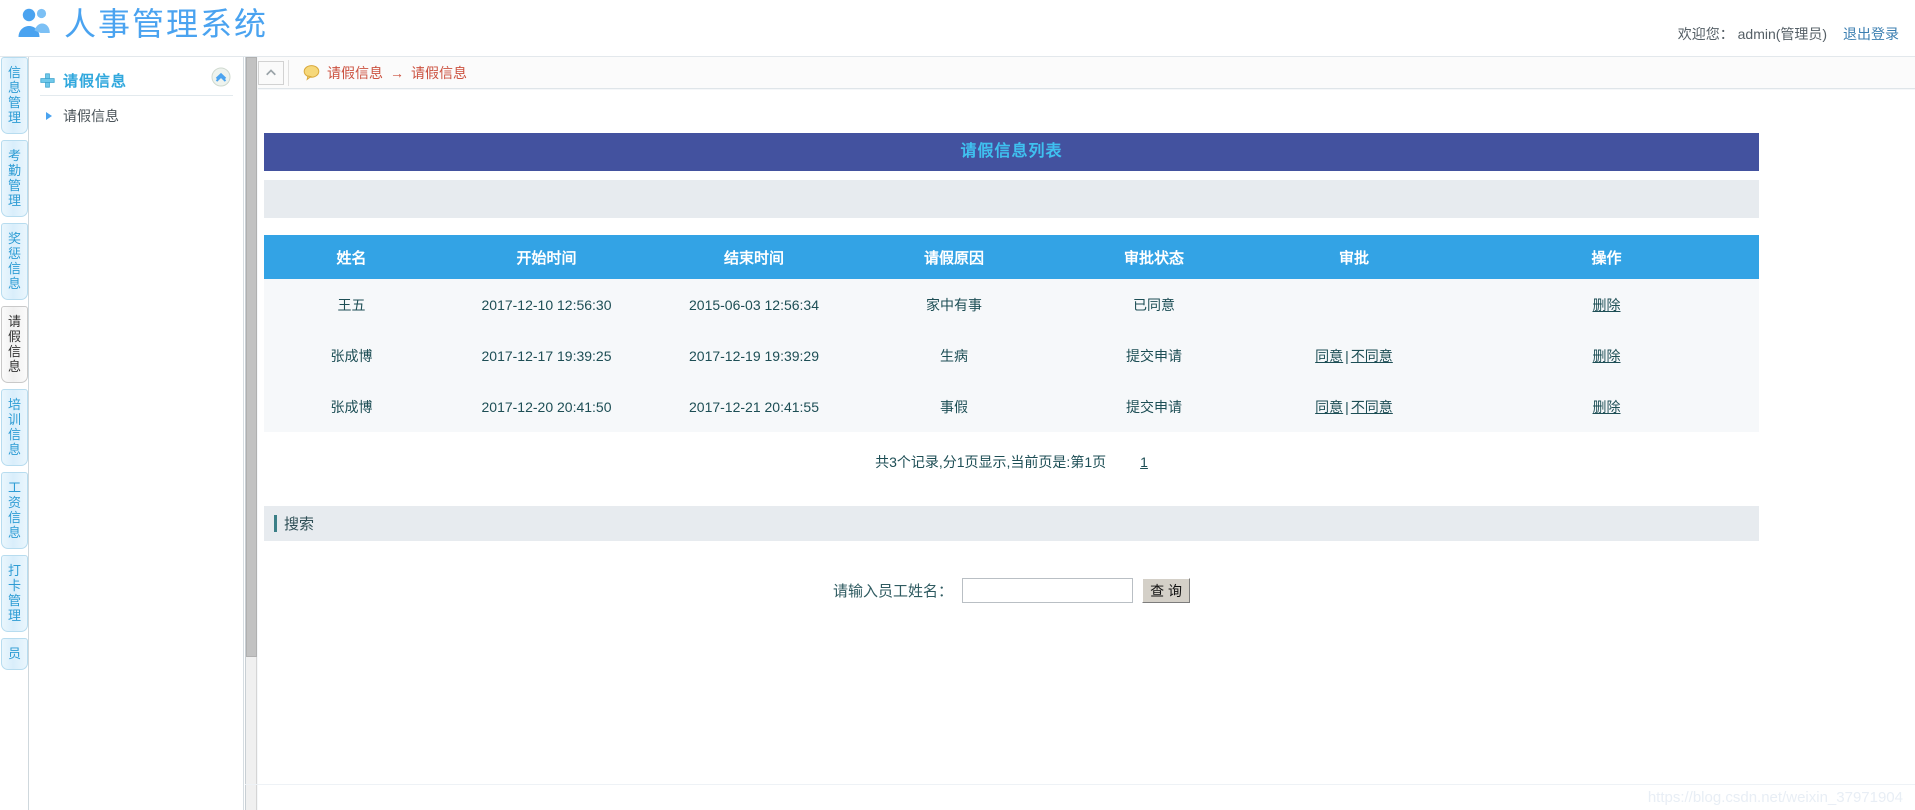 Image resolution: width=1915 pixels, height=810 pixels. What do you see at coordinates (351, 304) in the screenshot?
I see `cell-name: 王五` at bounding box center [351, 304].